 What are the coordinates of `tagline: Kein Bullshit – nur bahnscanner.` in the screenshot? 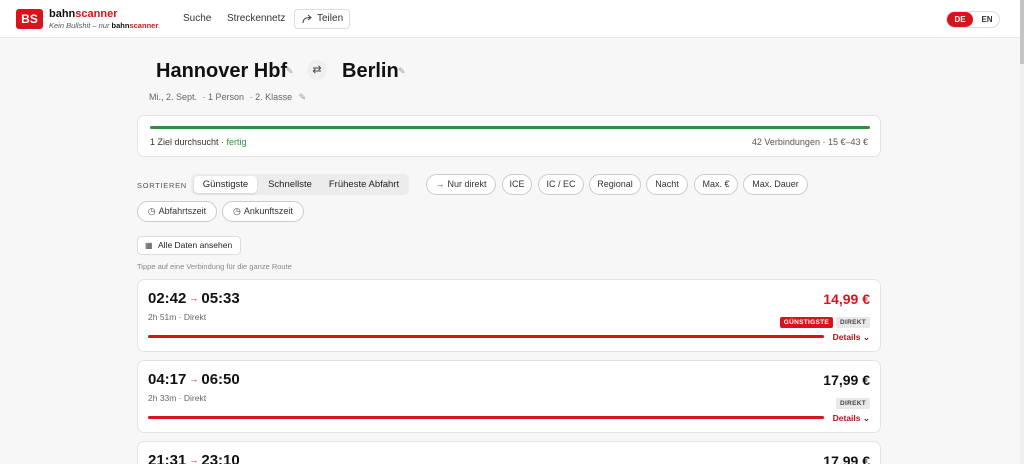 It's located at (104, 25).